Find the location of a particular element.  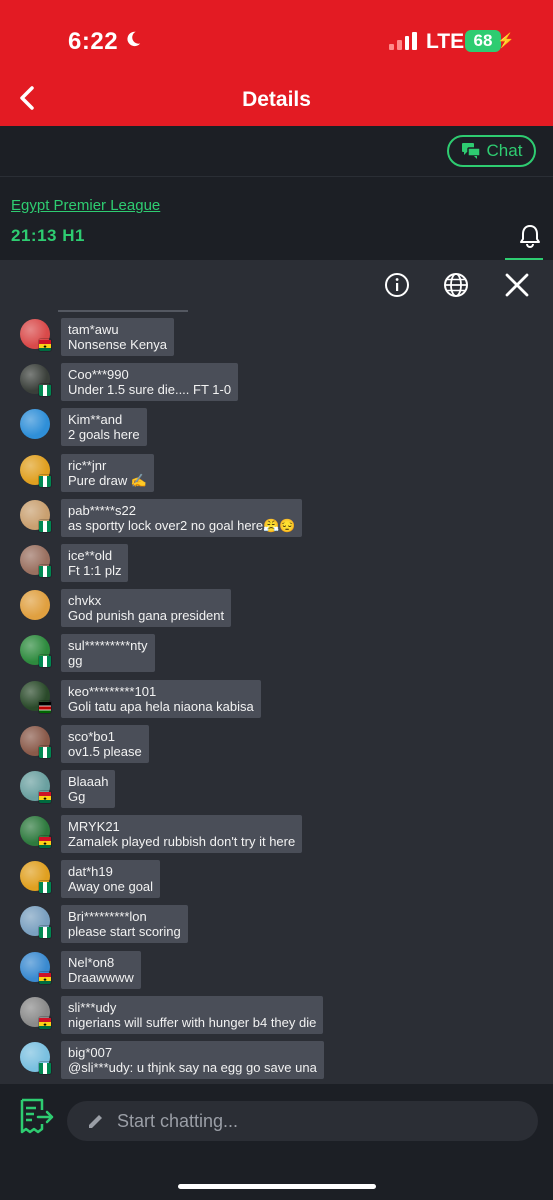

message-bubble: tam*awu Nonsense Kenya is located at coordinates (118, 337).